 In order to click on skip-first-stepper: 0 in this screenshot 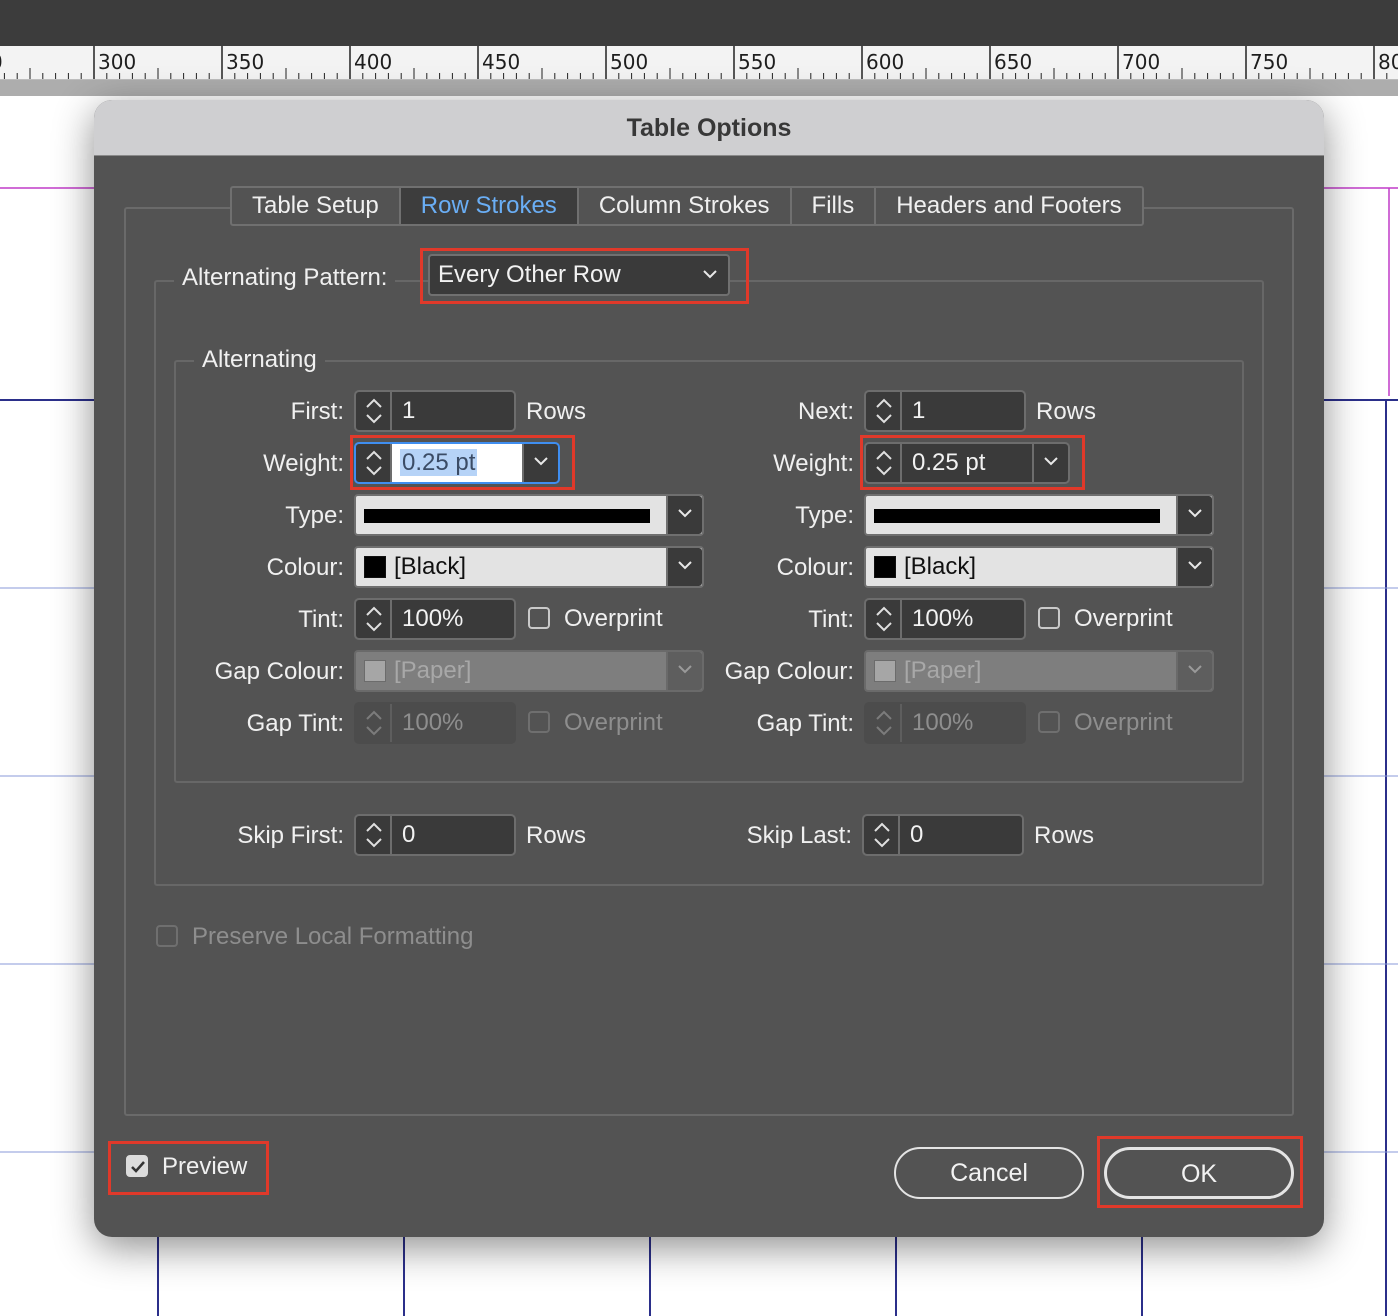, I will do `click(435, 835)`.